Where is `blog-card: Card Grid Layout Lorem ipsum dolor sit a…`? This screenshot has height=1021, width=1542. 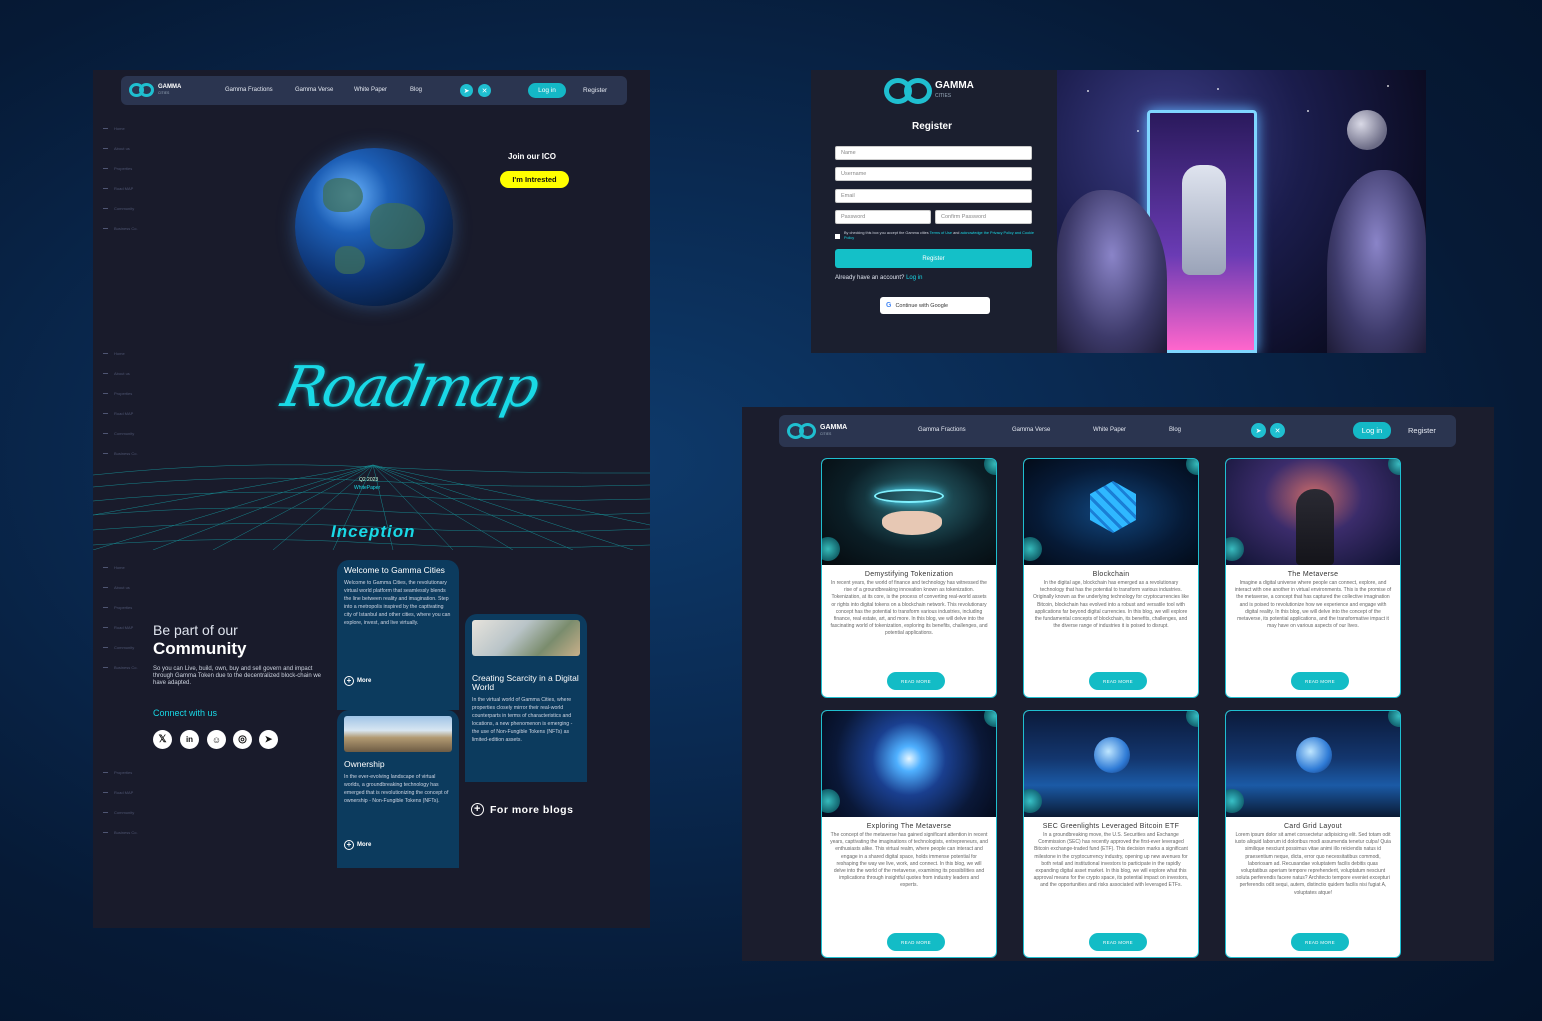 blog-card: Card Grid Layout Lorem ipsum dolor sit a… is located at coordinates (1313, 834).